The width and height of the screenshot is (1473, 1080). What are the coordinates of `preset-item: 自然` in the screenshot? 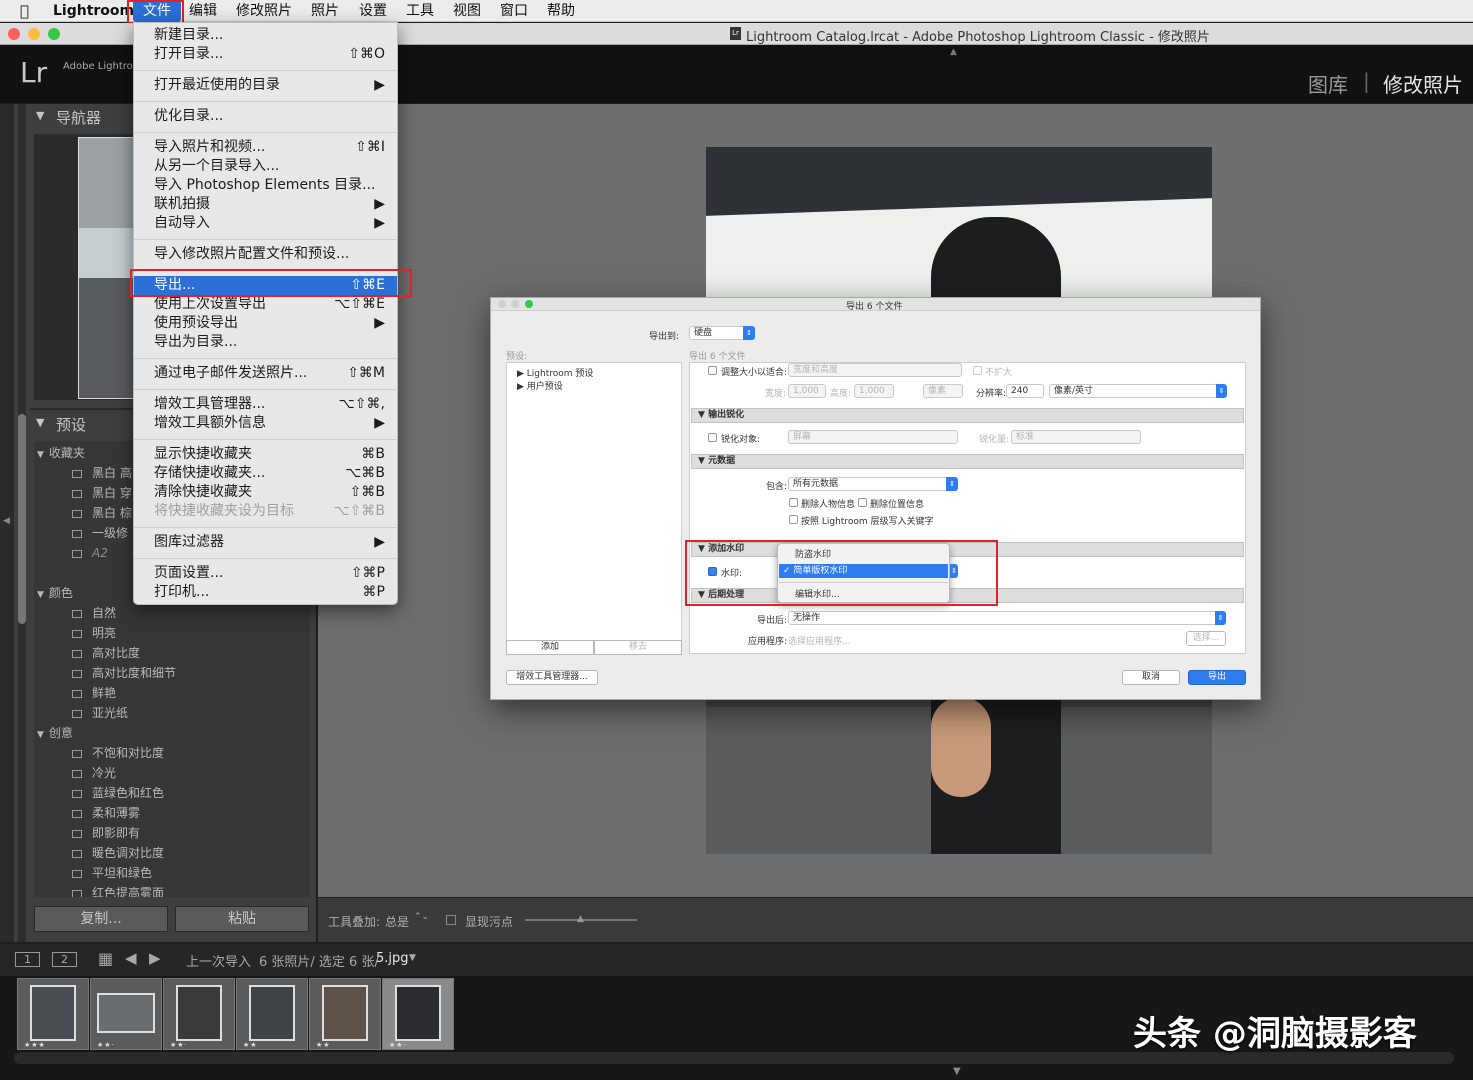 It's located at (94, 613).